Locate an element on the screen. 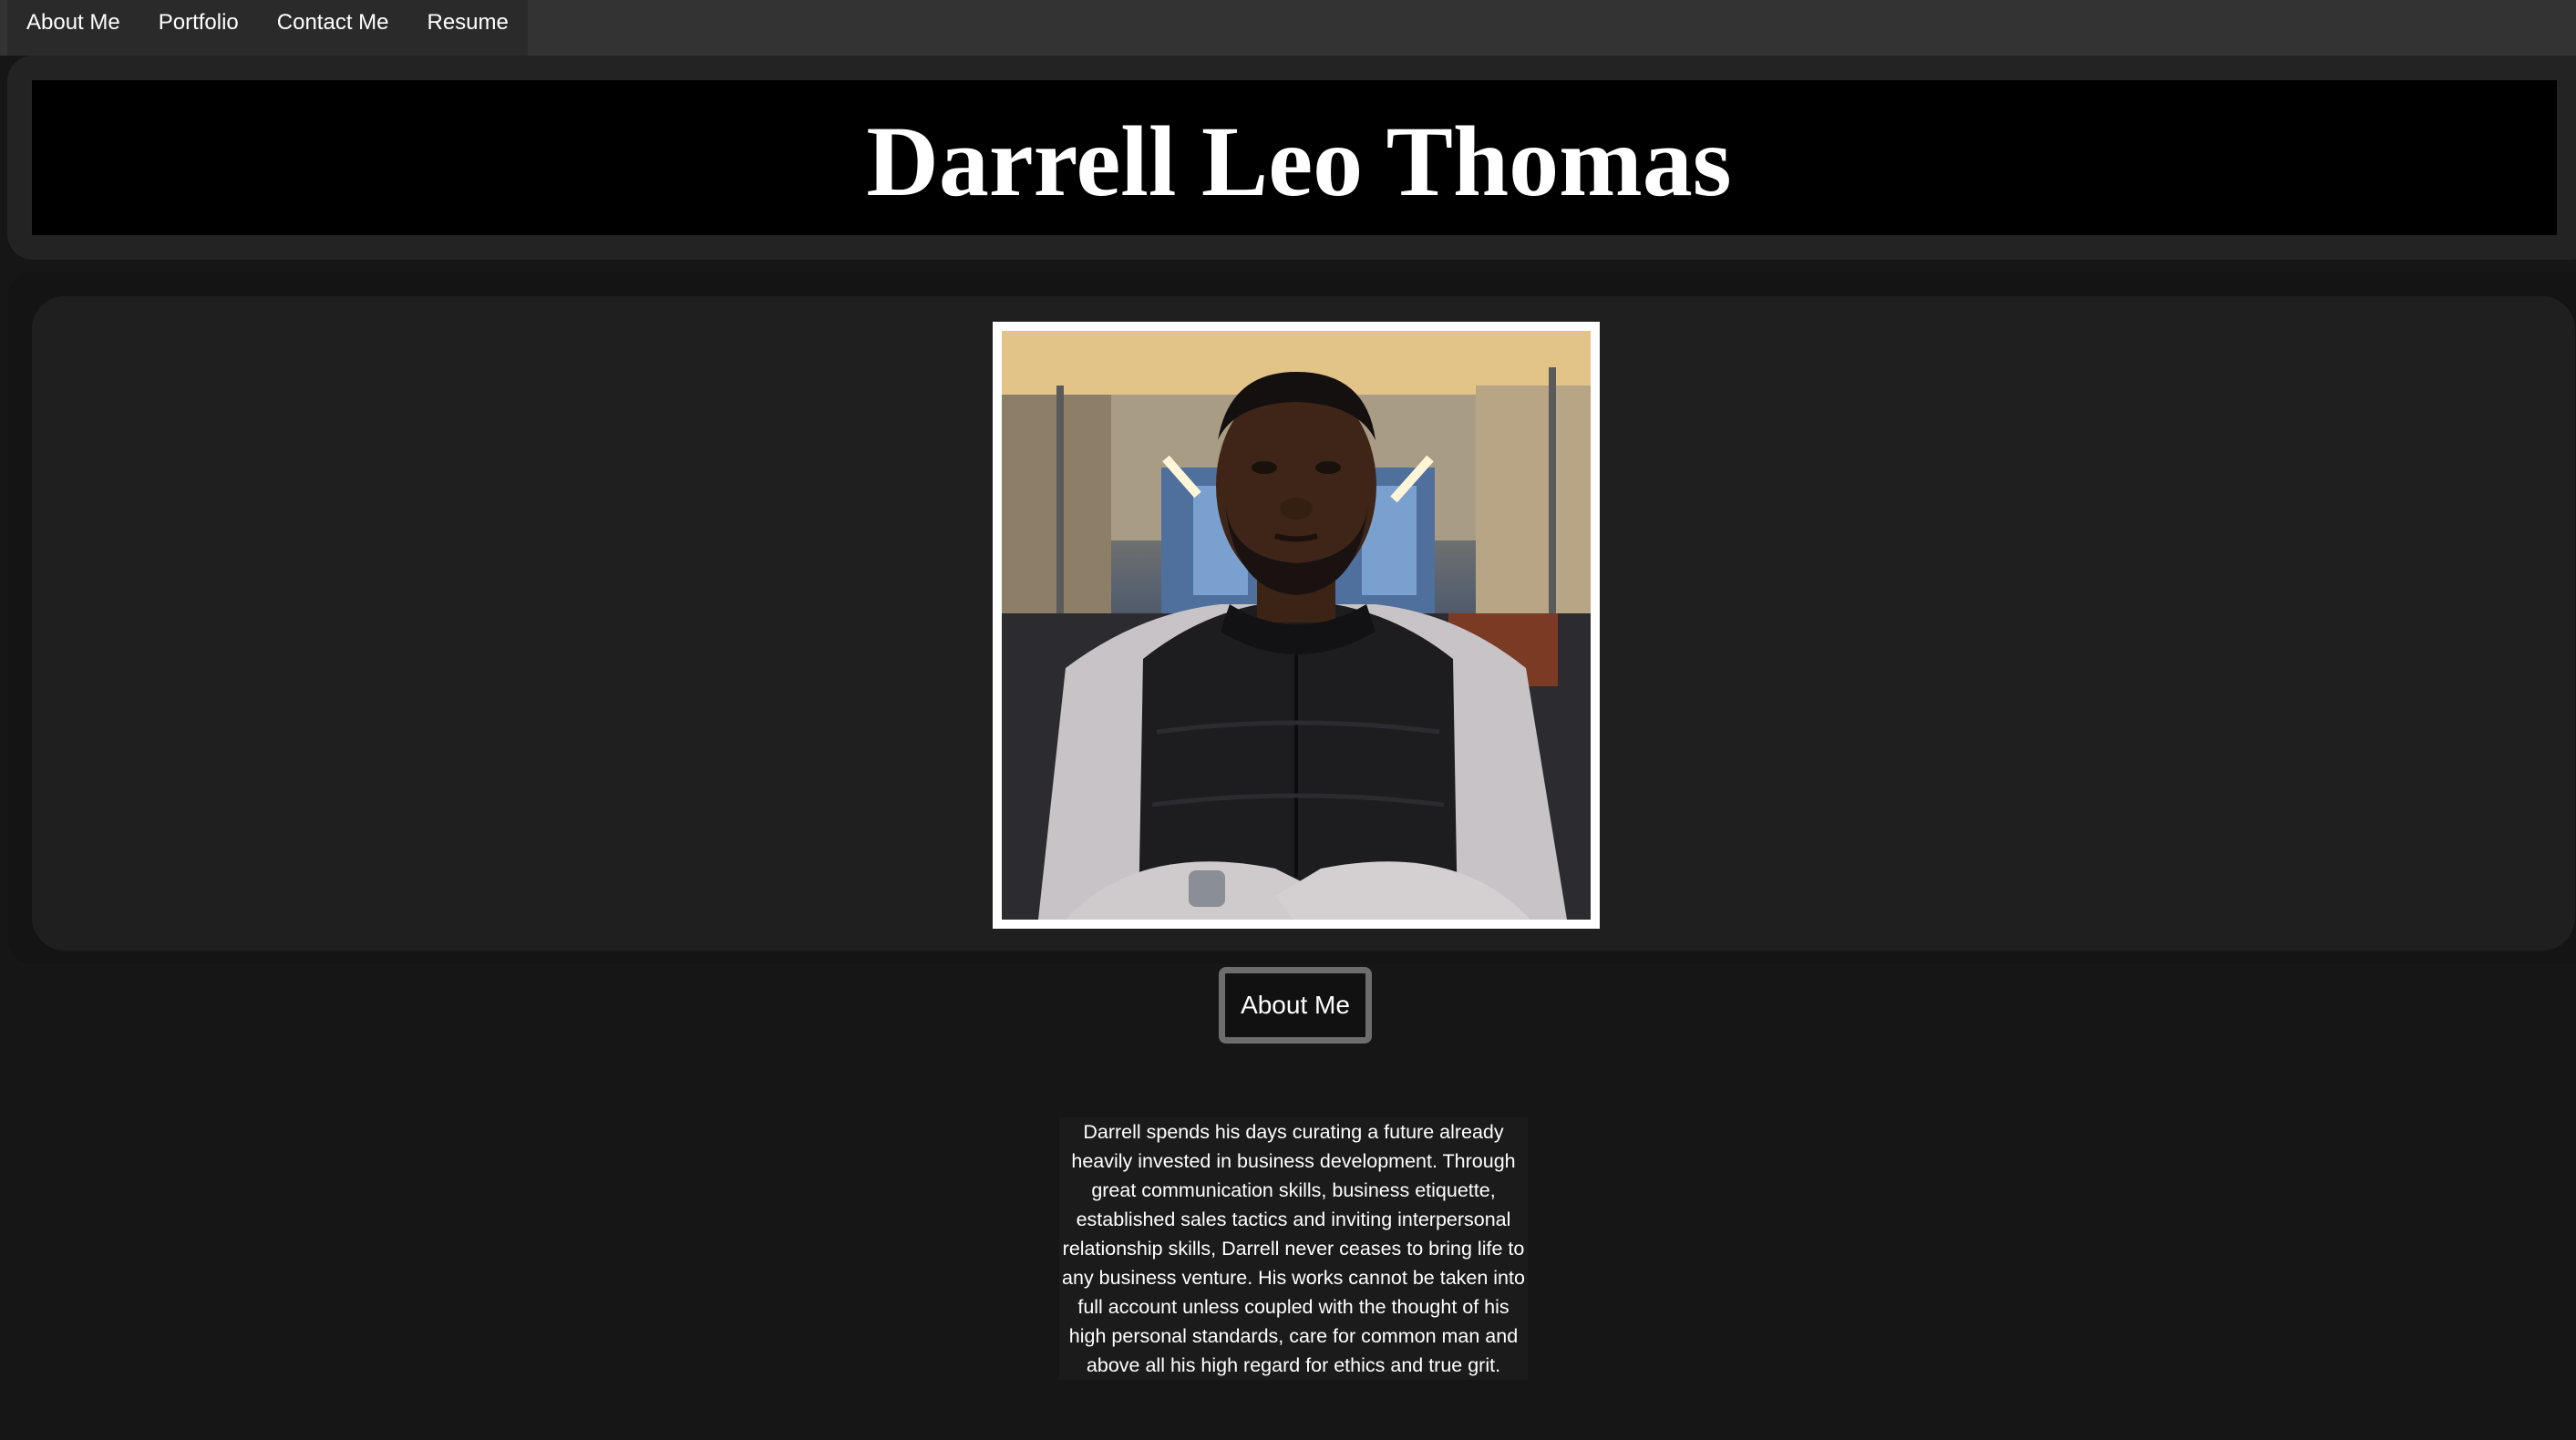 The width and height of the screenshot is (2576, 1440). nav-links: About Me Portfolio Contact Me Resume is located at coordinates (267, 28).